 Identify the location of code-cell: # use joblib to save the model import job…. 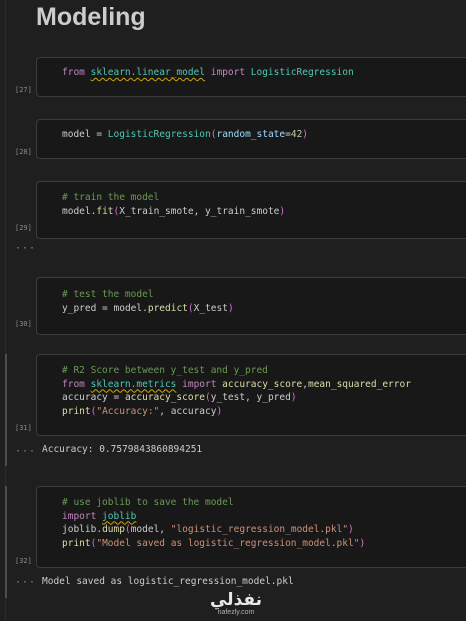
(251, 527).